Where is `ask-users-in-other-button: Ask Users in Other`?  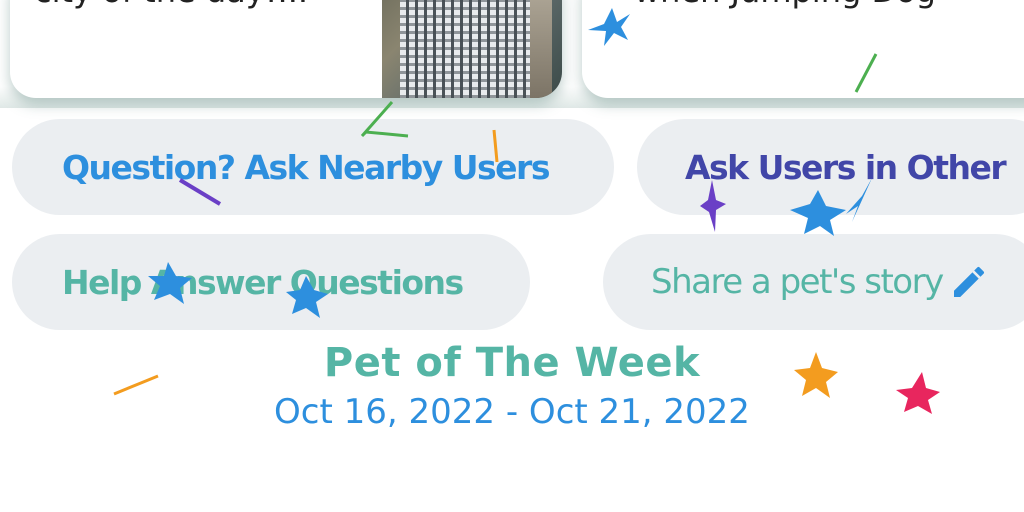 ask-users-in-other-button: Ask Users in Other is located at coordinates (830, 167).